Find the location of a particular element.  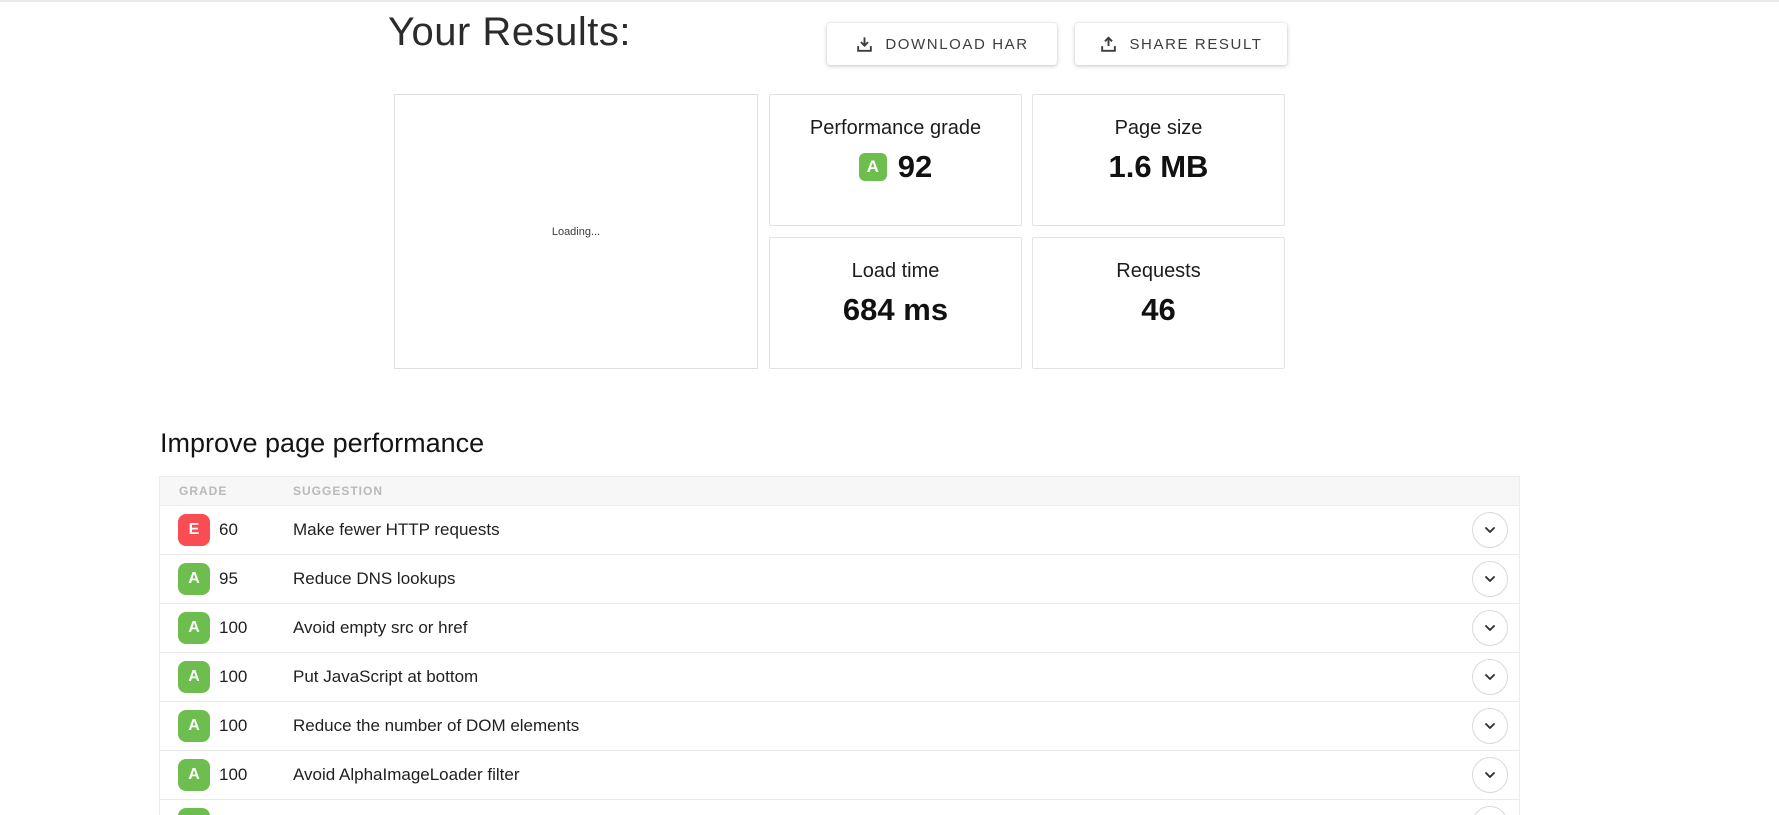

requests-card: Requests 46 is located at coordinates (1158, 303).